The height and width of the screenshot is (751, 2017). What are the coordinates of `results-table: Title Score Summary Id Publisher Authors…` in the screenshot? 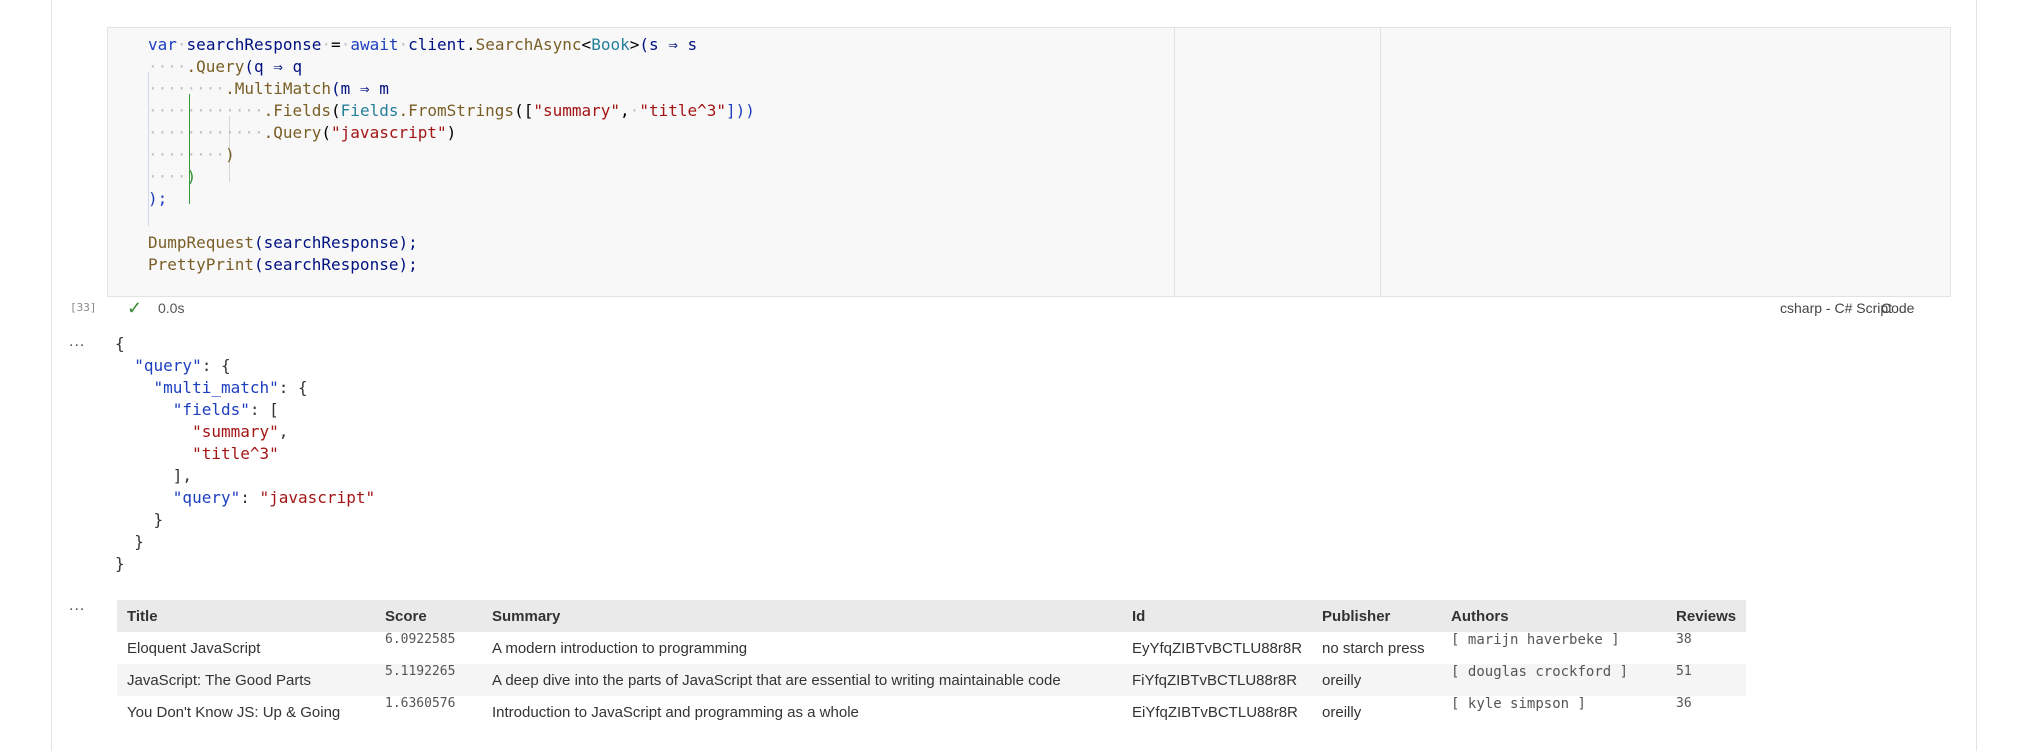 It's located at (932, 664).